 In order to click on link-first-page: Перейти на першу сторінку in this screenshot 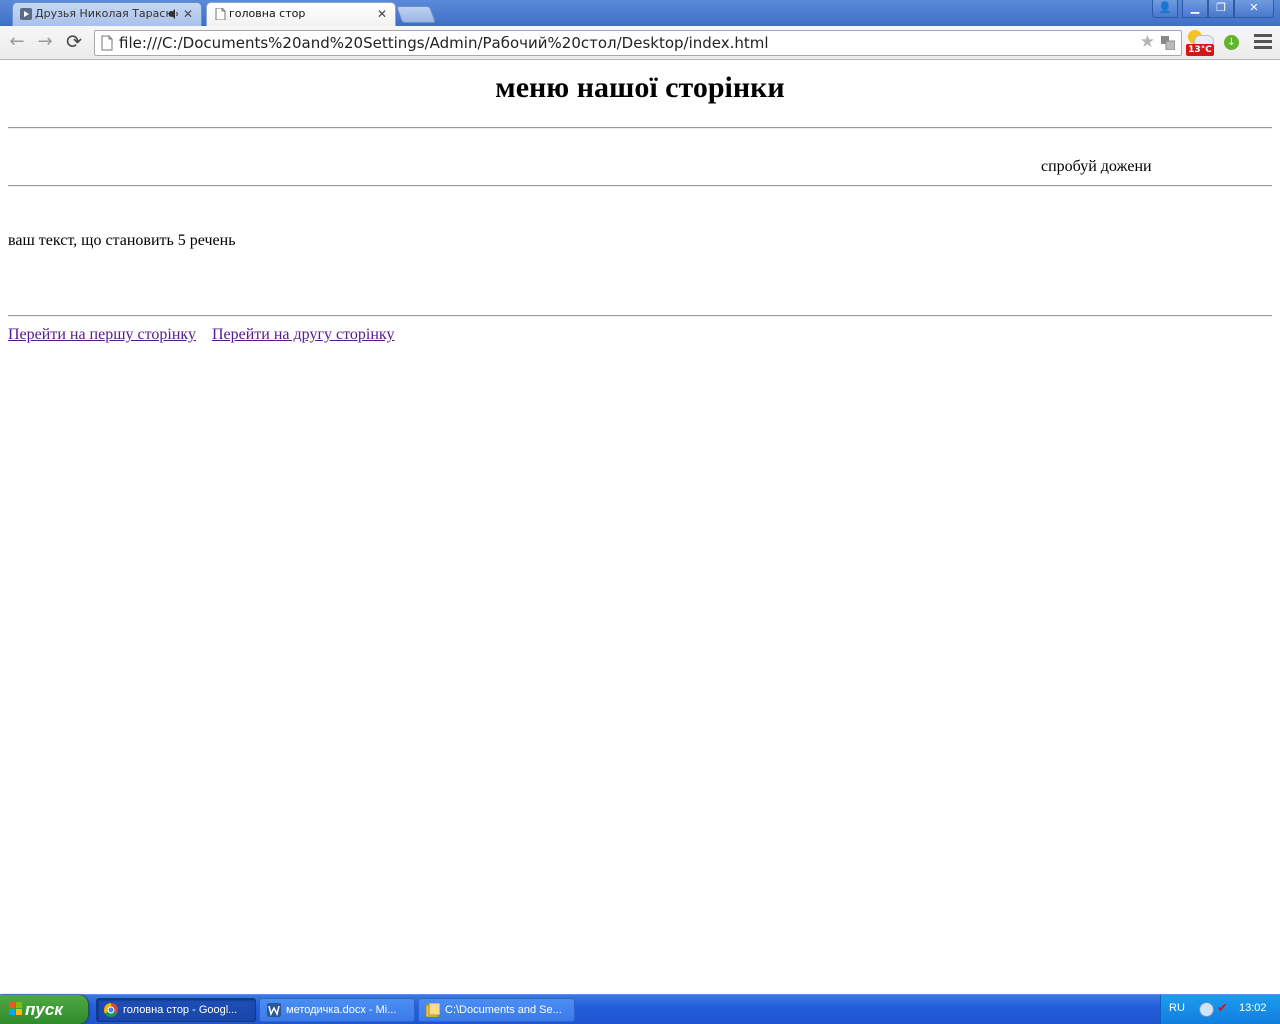, I will do `click(102, 334)`.